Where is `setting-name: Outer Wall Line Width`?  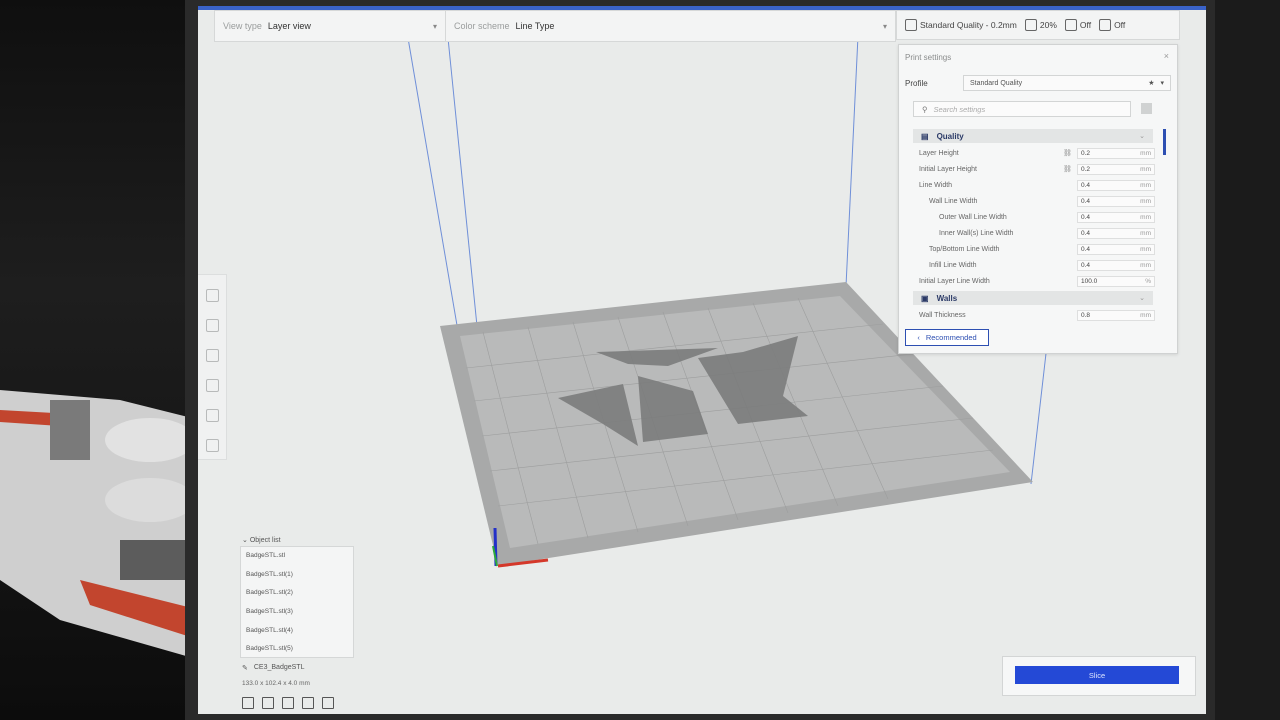 setting-name: Outer Wall Line Width is located at coordinates (973, 217).